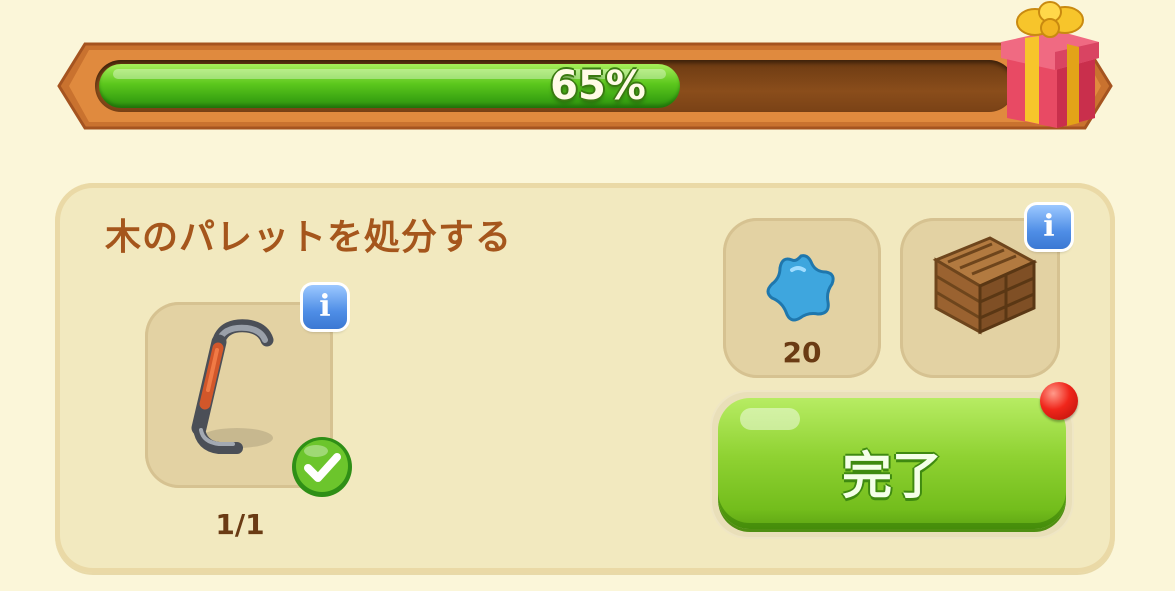 The image size is (1175, 591). What do you see at coordinates (240, 524) in the screenshot?
I see `requirement-count: 1/1` at bounding box center [240, 524].